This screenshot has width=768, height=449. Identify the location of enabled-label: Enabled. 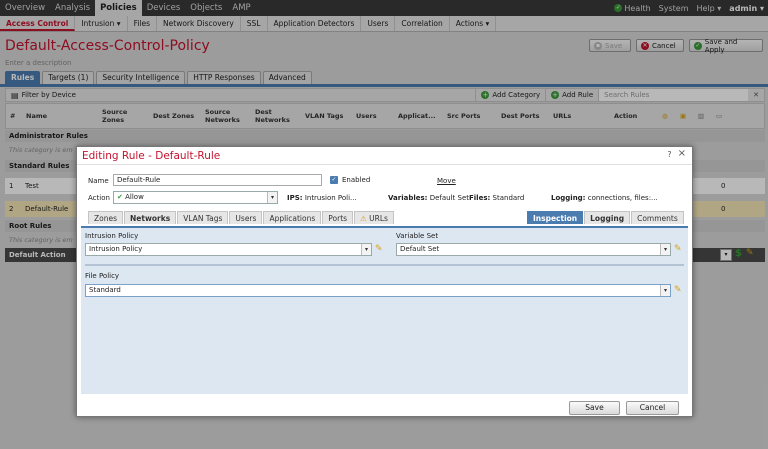
(356, 180).